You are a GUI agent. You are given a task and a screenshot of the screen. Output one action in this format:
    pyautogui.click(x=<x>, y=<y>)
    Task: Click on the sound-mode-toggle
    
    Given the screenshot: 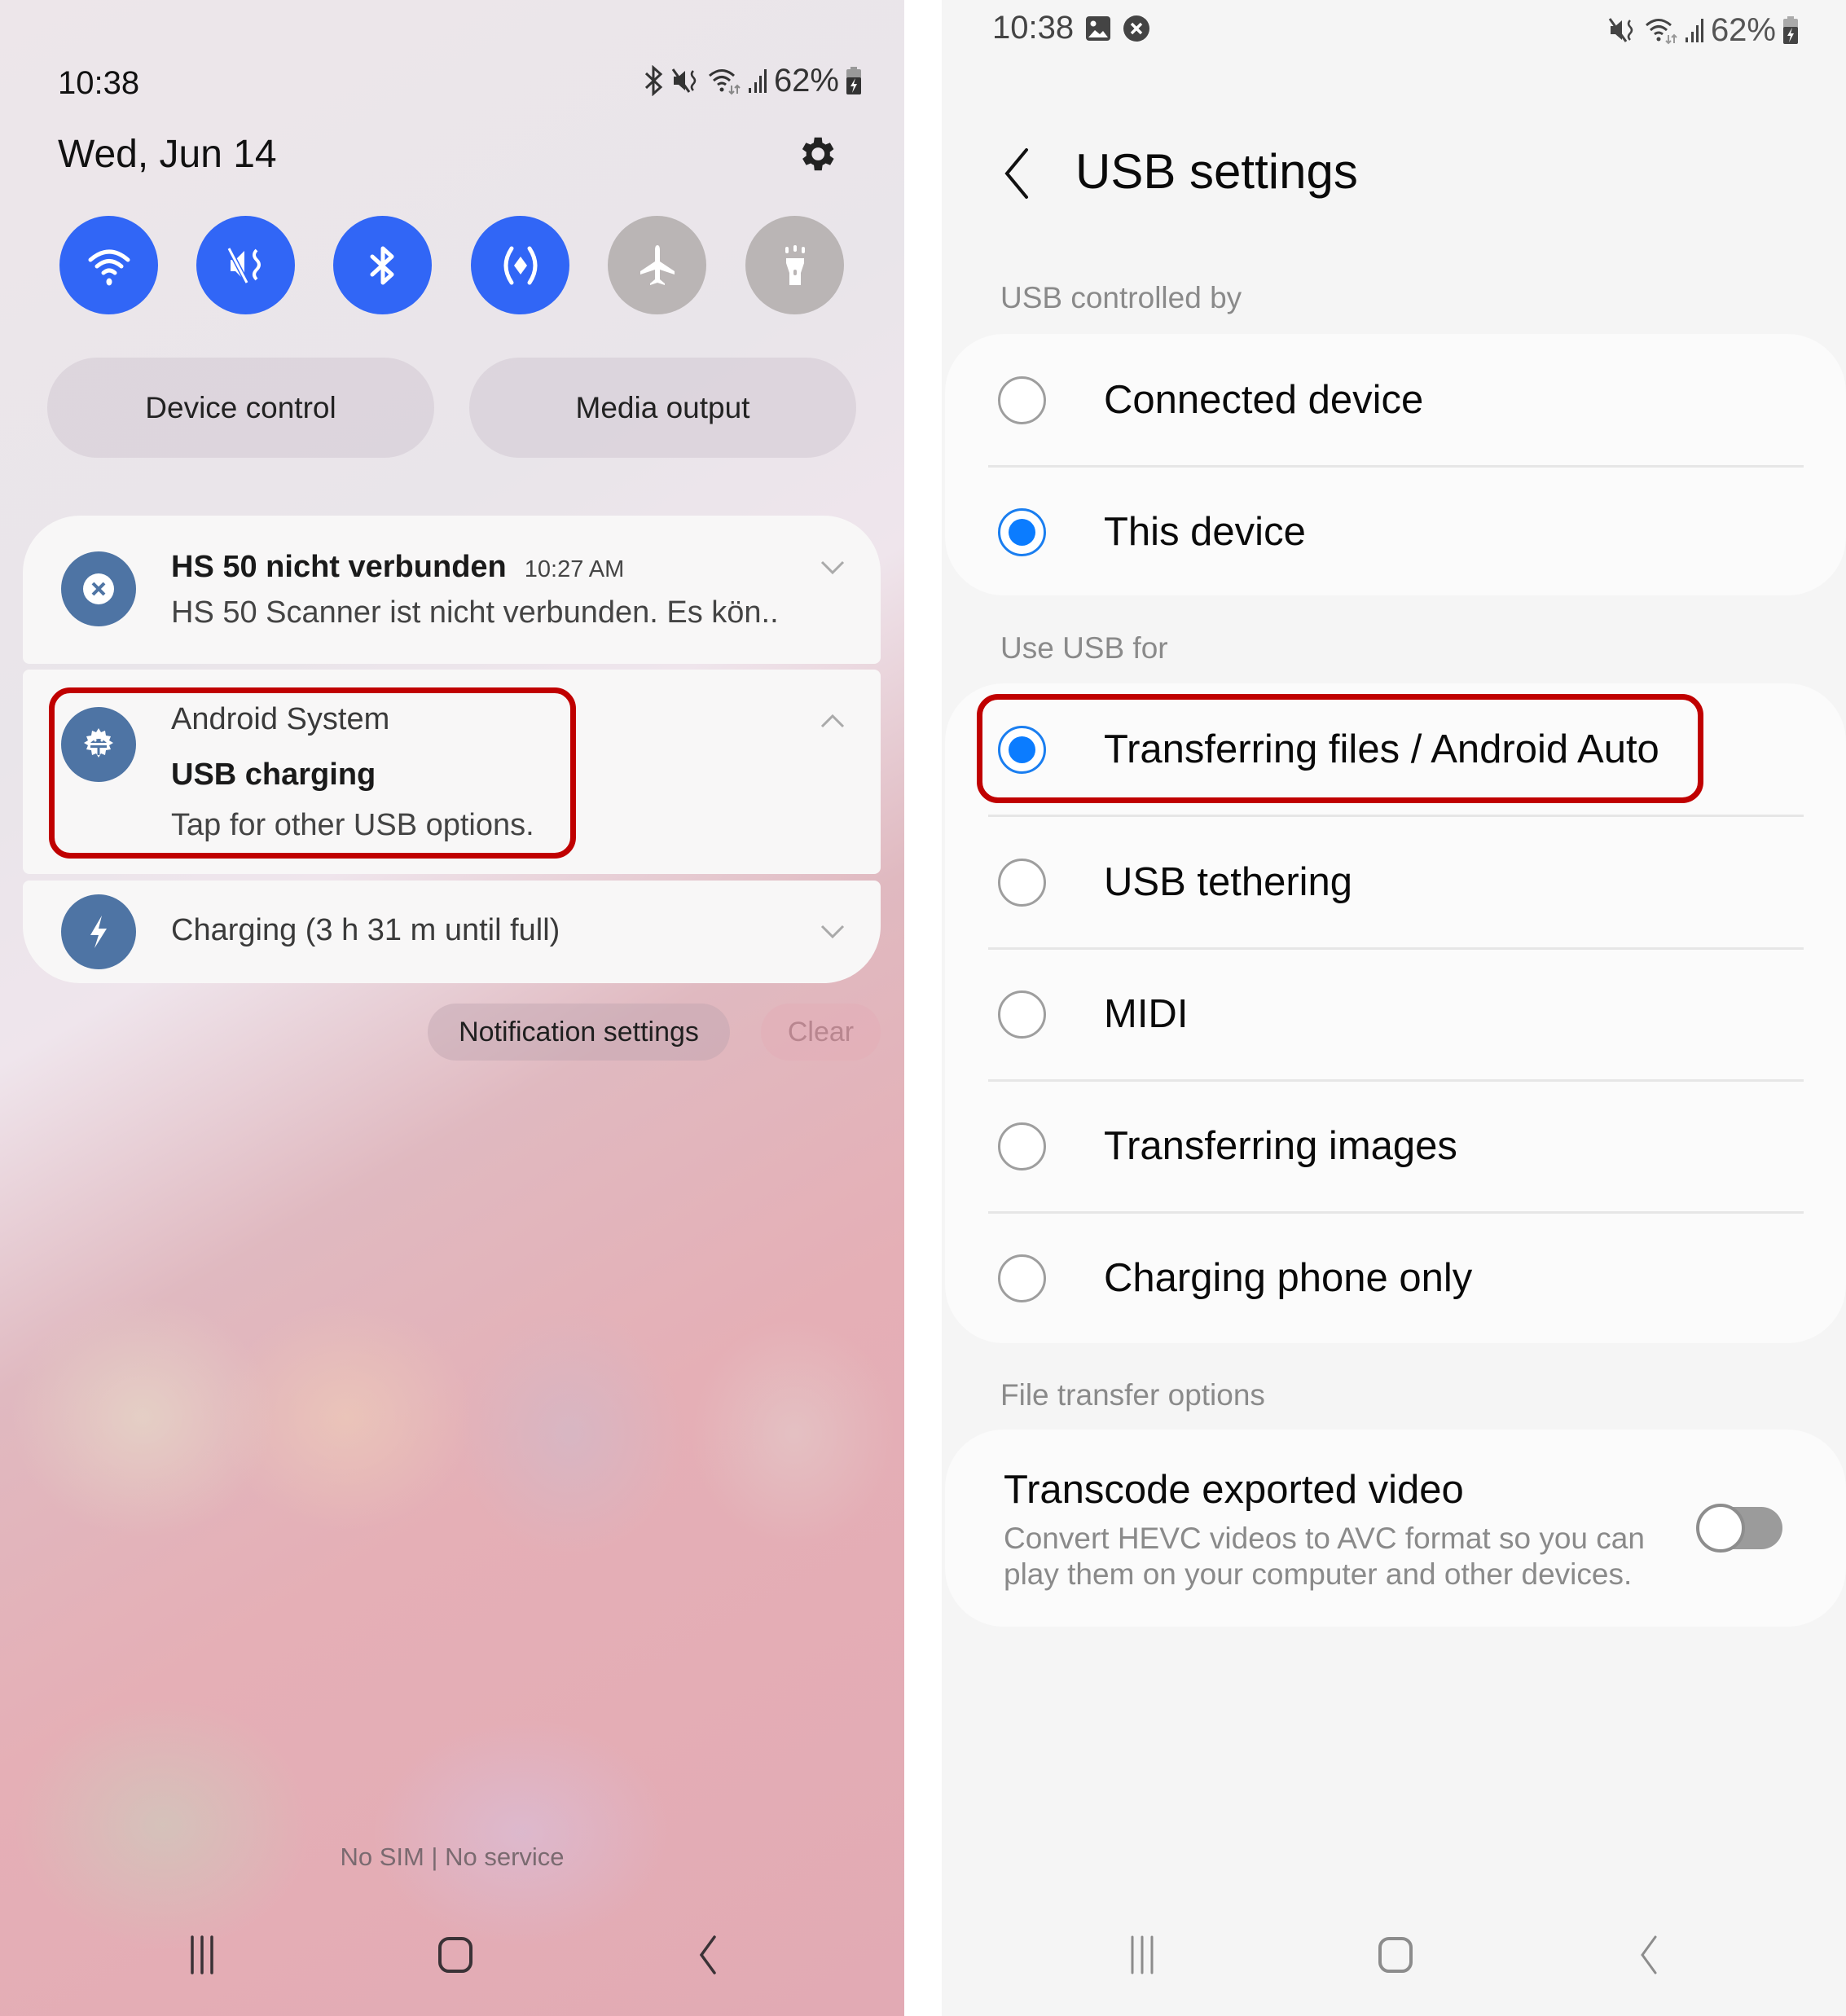 What is the action you would take?
    pyautogui.click(x=245, y=265)
    